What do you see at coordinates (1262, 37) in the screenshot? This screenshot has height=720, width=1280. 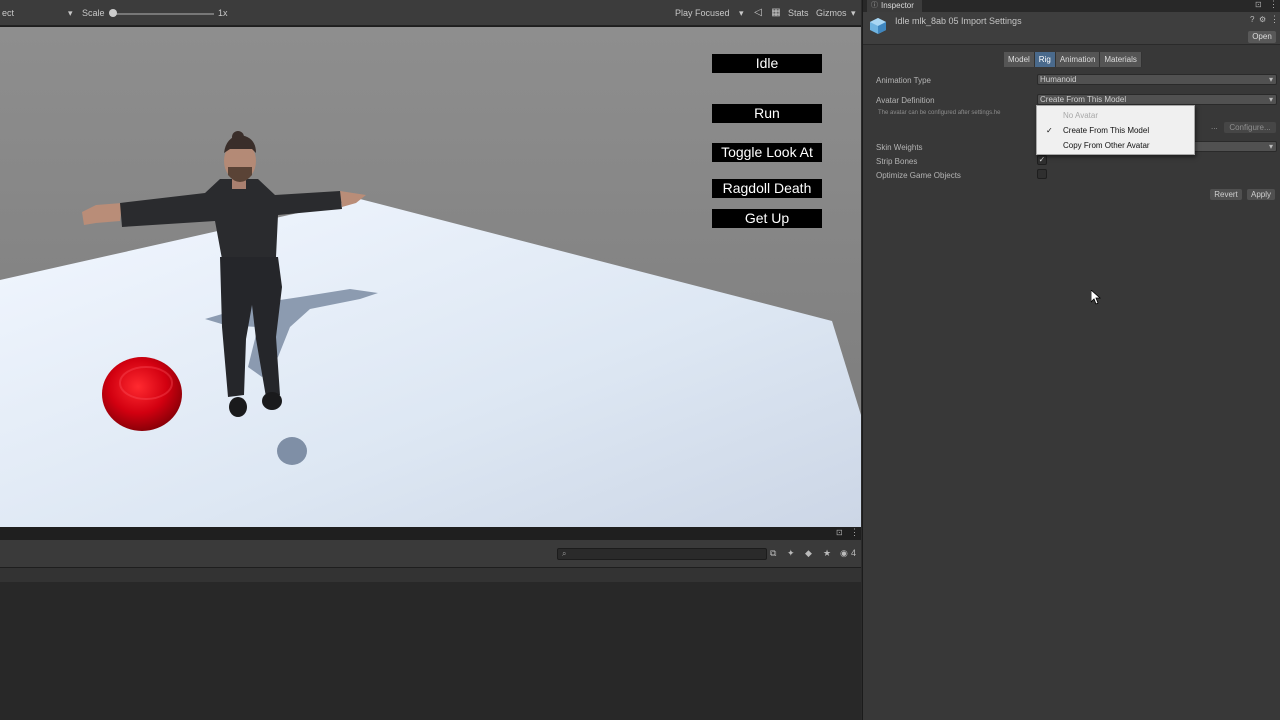 I see `open-button: Open` at bounding box center [1262, 37].